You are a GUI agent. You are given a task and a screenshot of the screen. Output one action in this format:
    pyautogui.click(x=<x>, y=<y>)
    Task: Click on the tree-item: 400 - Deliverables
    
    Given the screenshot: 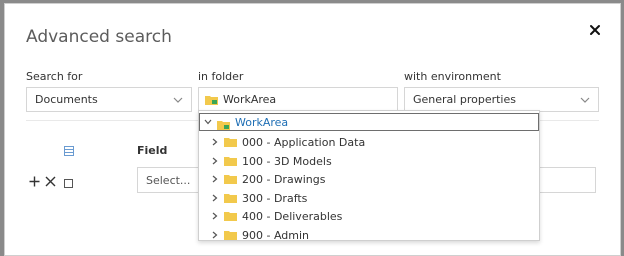 What is the action you would take?
    pyautogui.click(x=369, y=216)
    